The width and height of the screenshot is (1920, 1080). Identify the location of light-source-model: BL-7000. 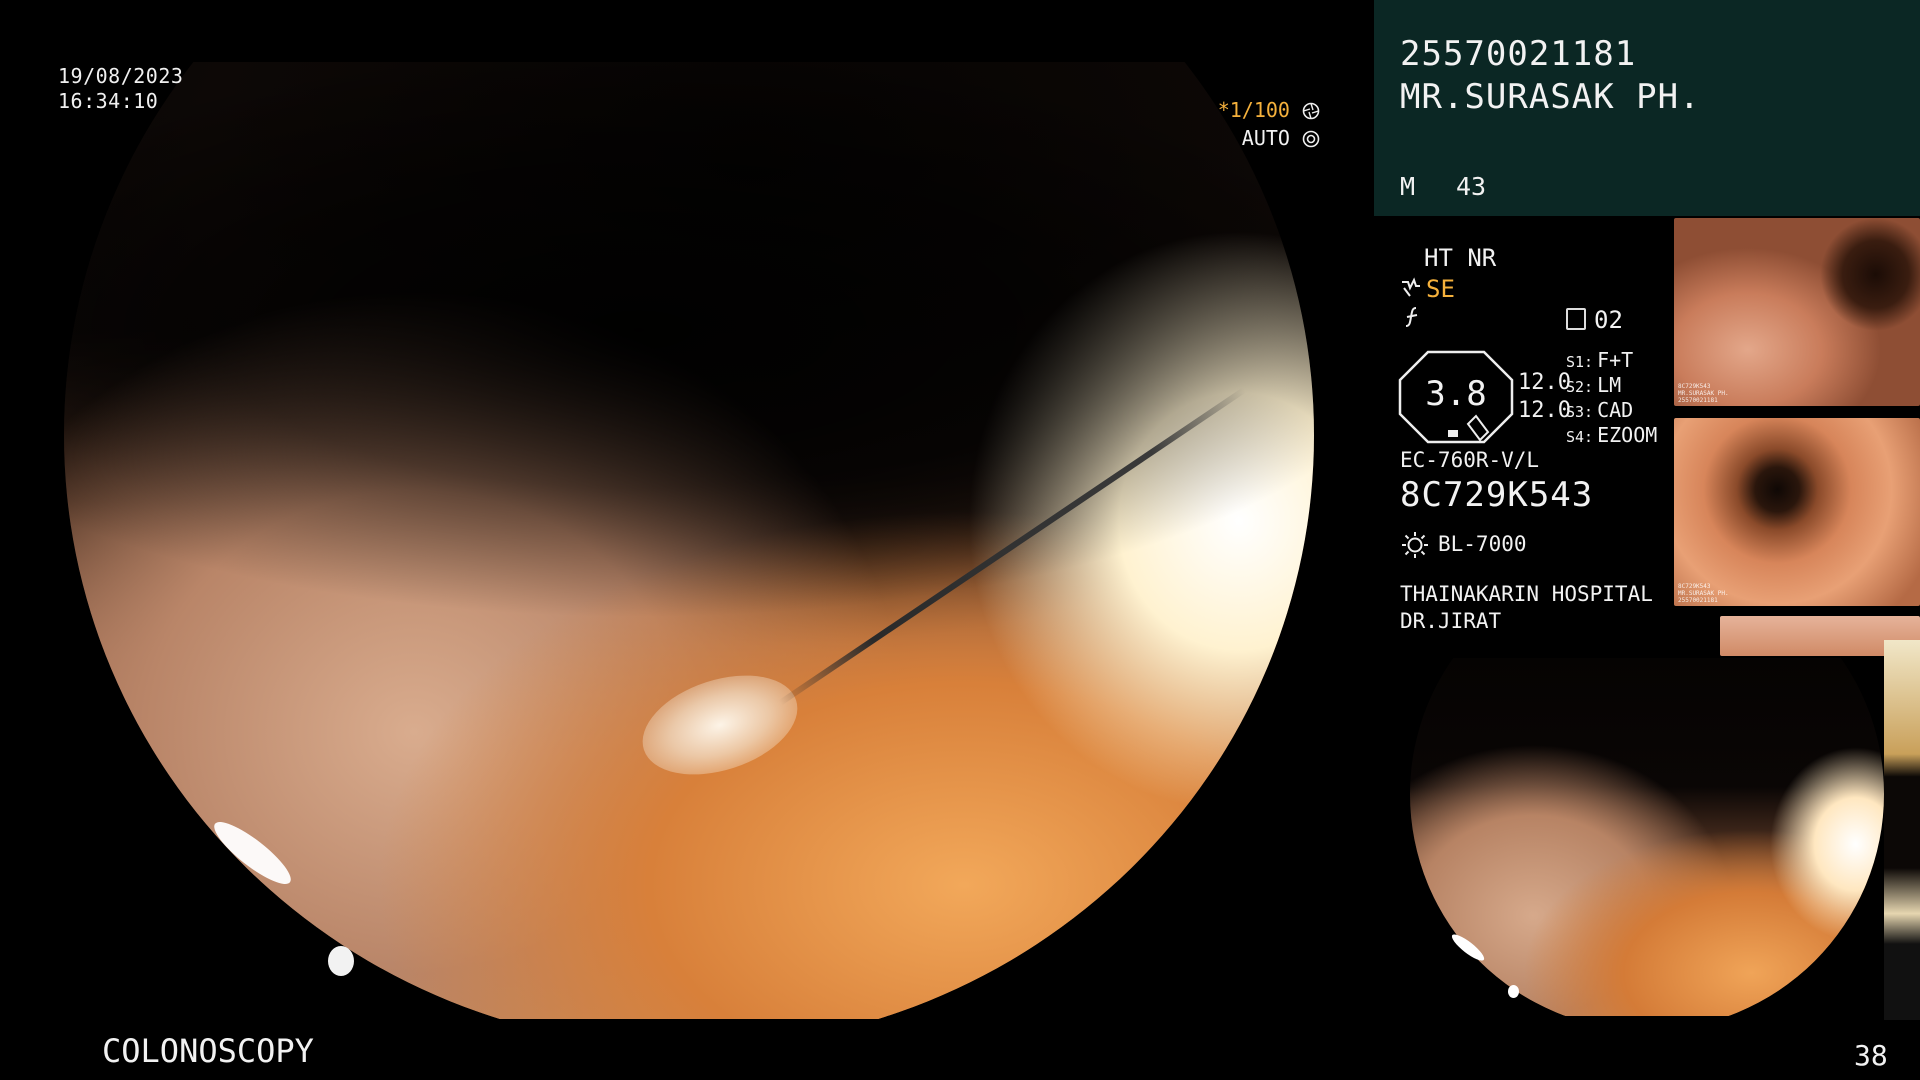
(1482, 544).